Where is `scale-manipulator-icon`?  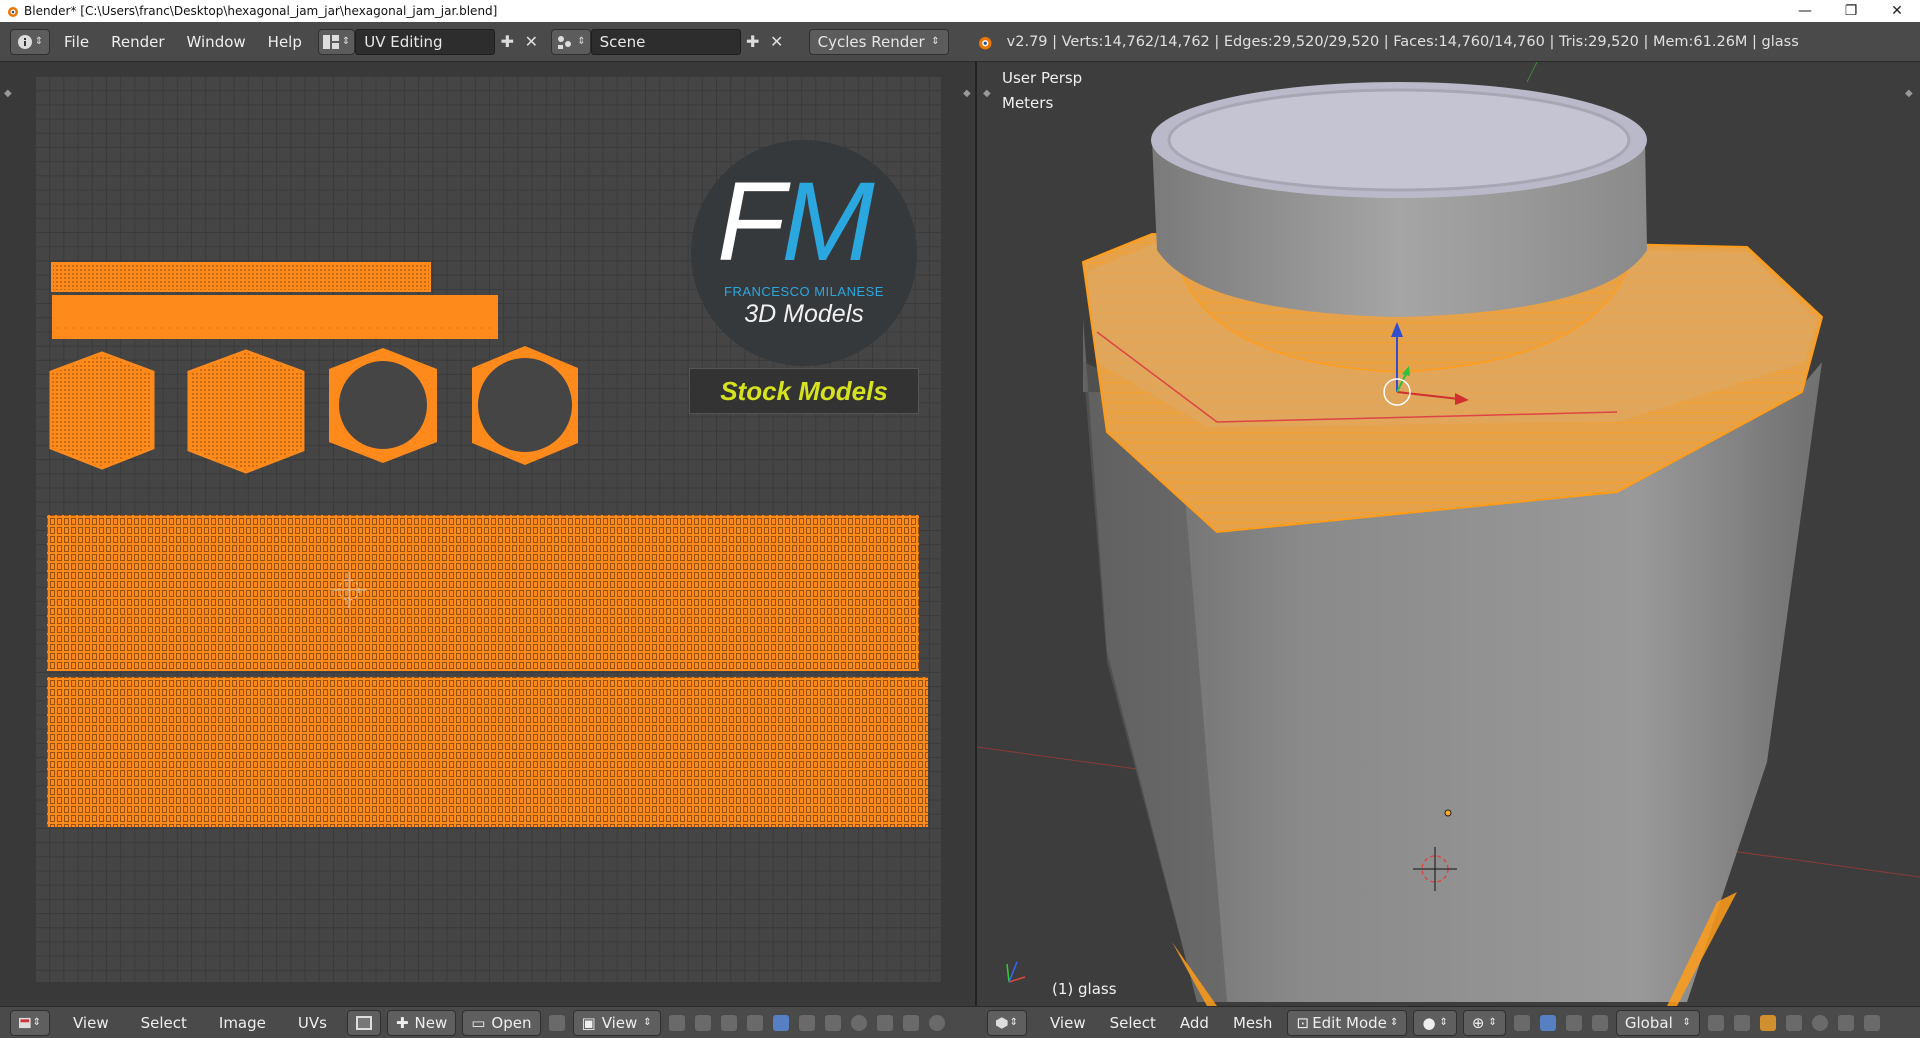 scale-manipulator-icon is located at coordinates (1600, 1023).